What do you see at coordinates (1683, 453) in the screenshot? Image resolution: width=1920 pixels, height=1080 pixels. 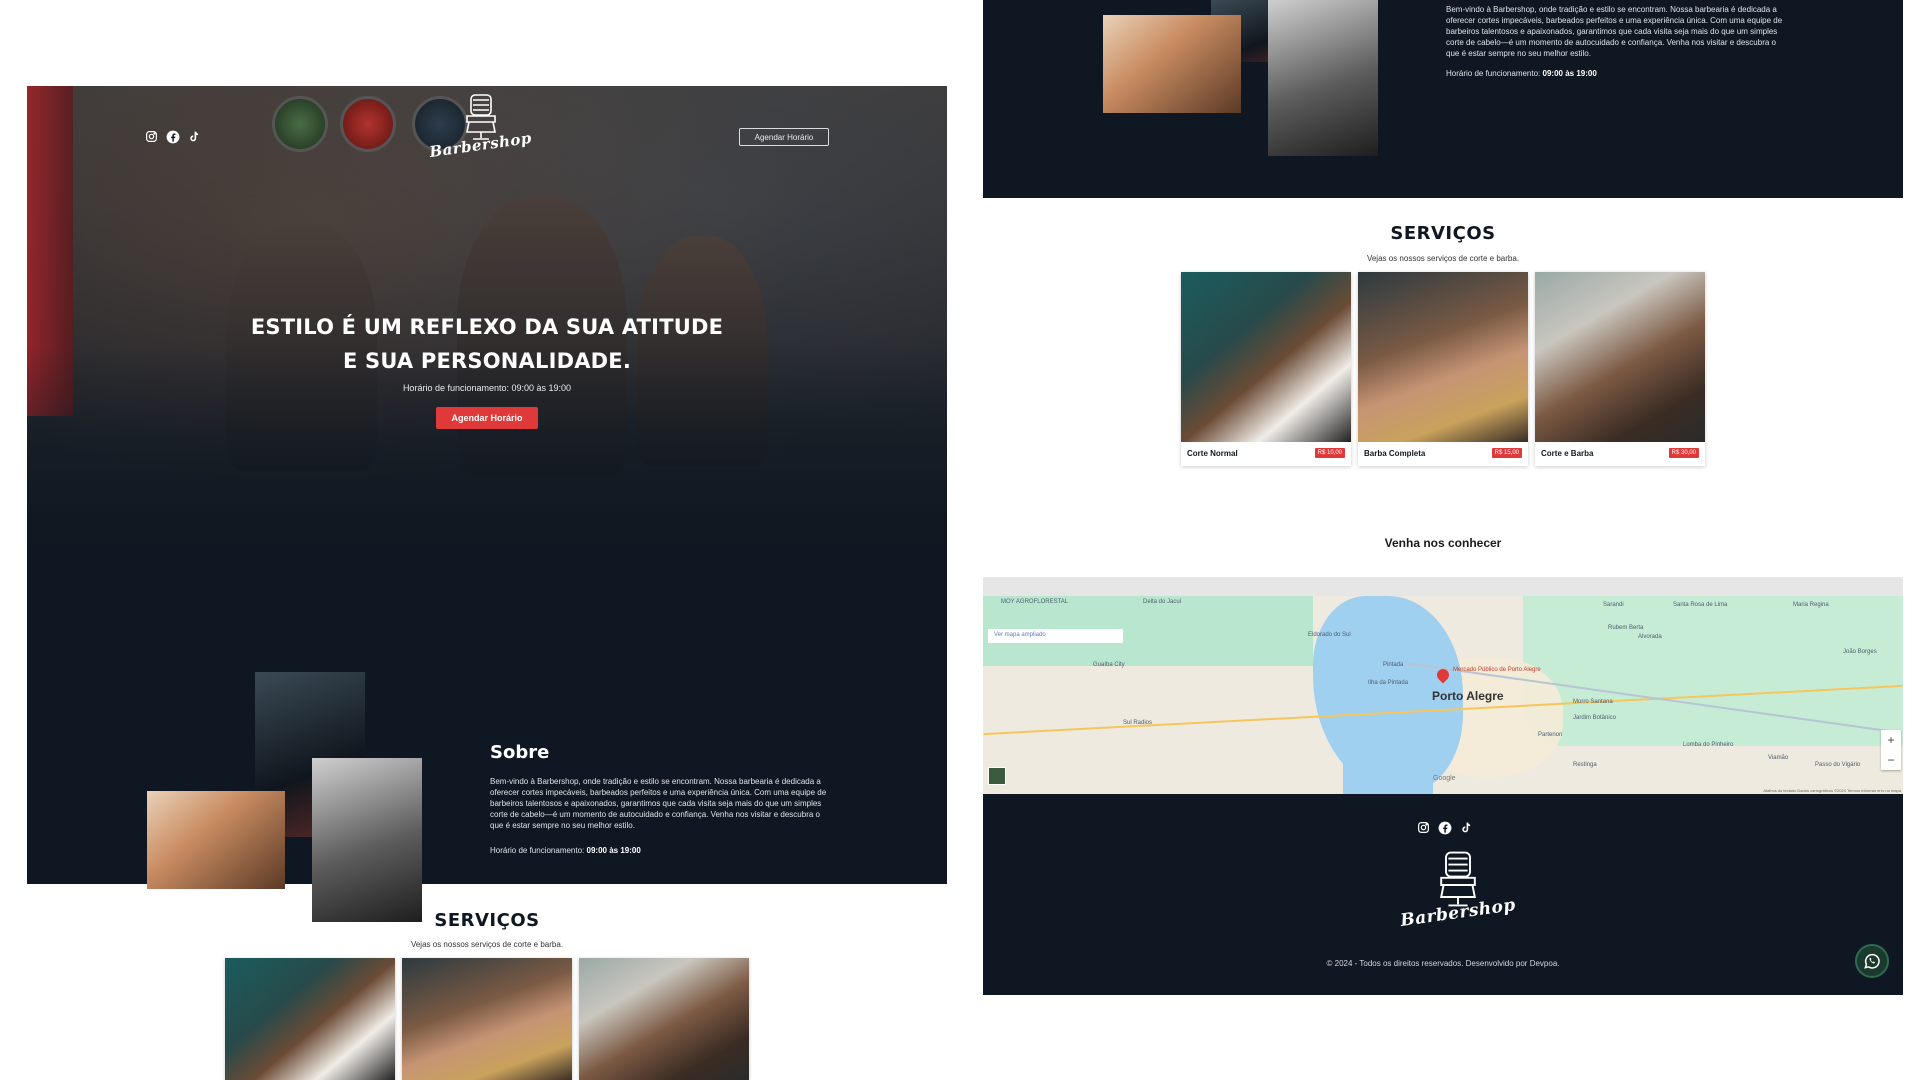 I see `service-price-badge: R$ 30,00` at bounding box center [1683, 453].